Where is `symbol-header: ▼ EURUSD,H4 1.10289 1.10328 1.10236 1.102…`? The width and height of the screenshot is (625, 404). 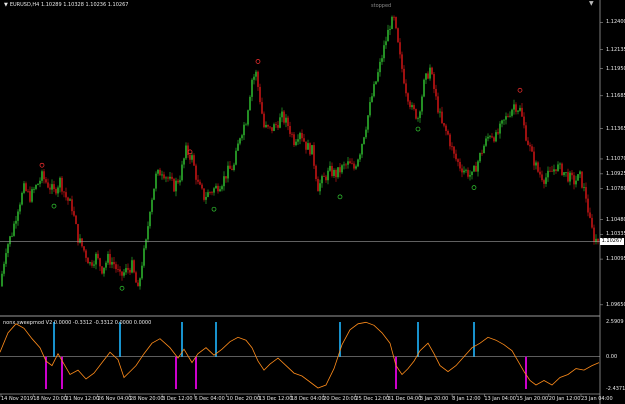
symbol-header: ▼ EURUSD,H4 1.10289 1.10328 1.10236 1.102… is located at coordinates (66, 5).